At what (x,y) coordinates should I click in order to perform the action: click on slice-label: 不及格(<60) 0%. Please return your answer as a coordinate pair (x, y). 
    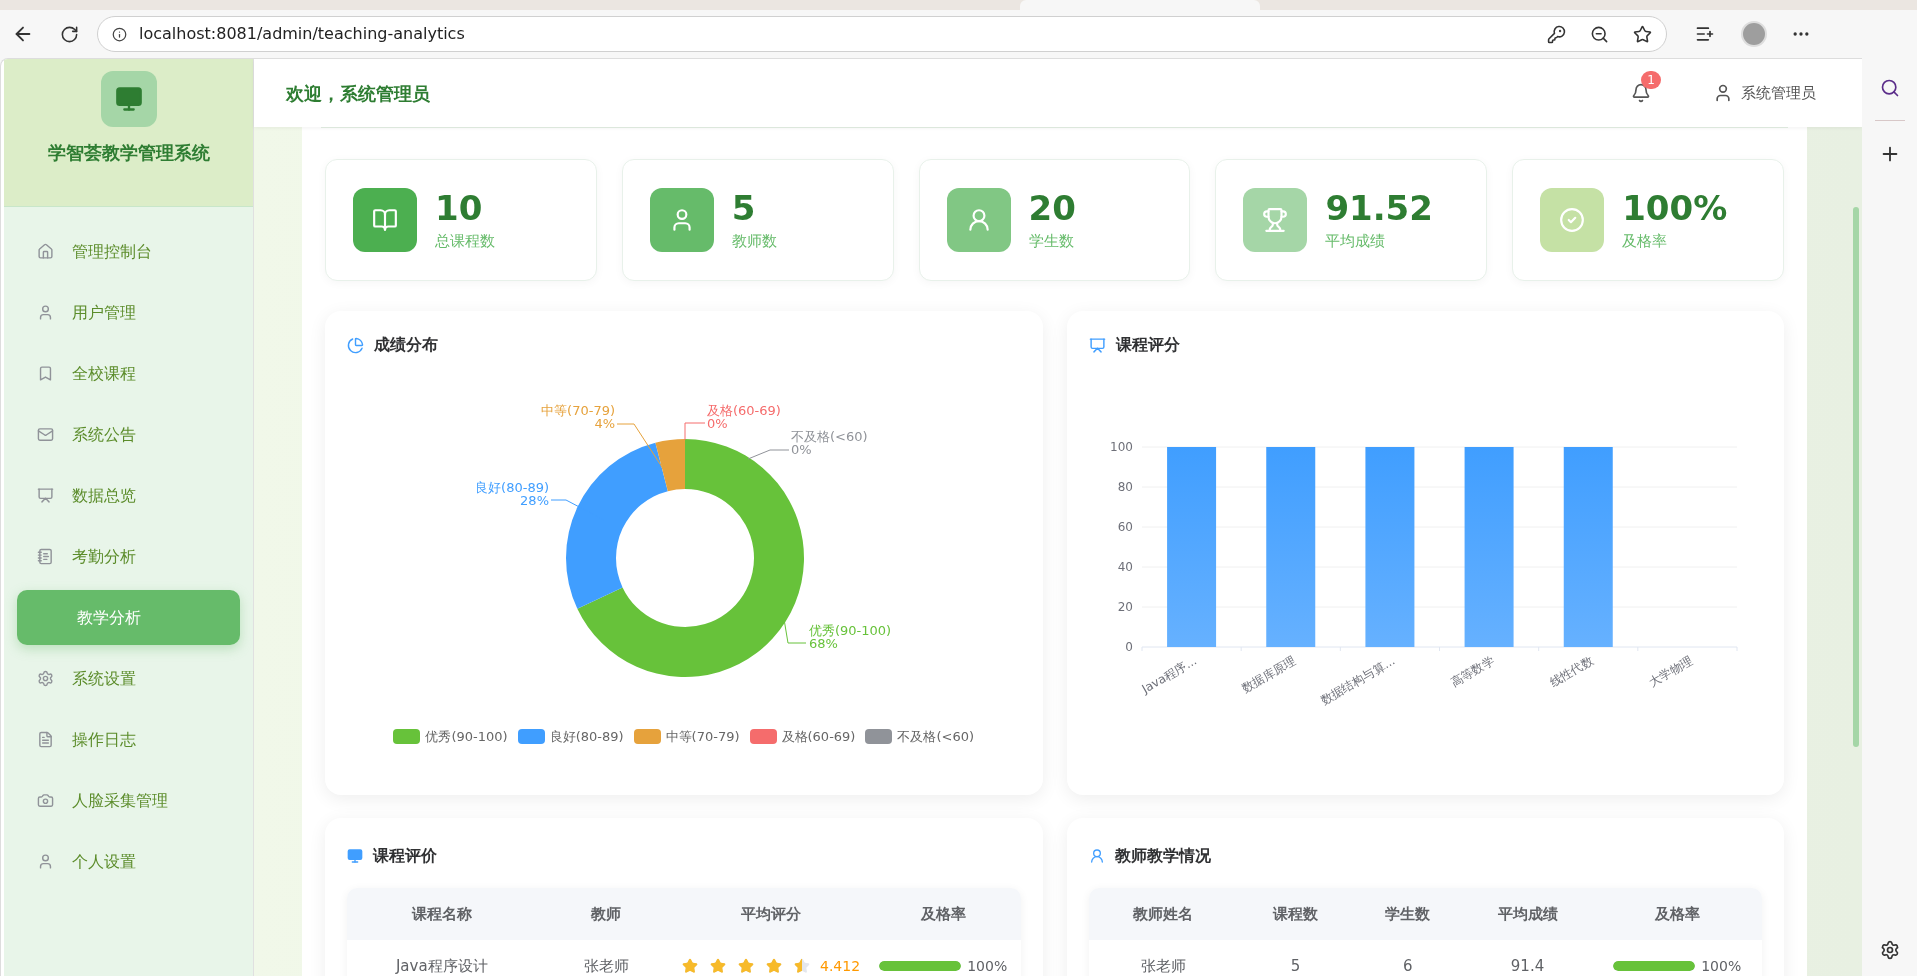
    Looking at the image, I should click on (829, 443).